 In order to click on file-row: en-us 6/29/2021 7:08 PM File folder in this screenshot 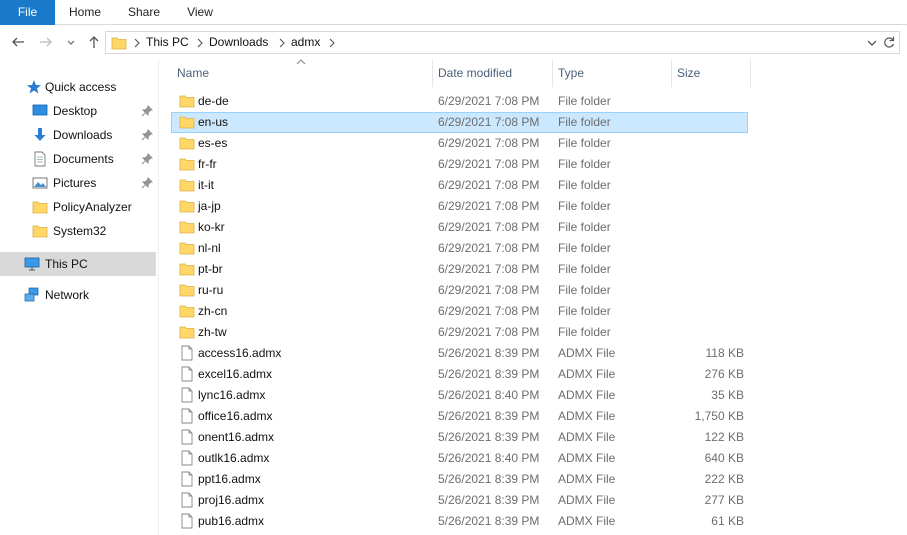, I will do `click(459, 122)`.